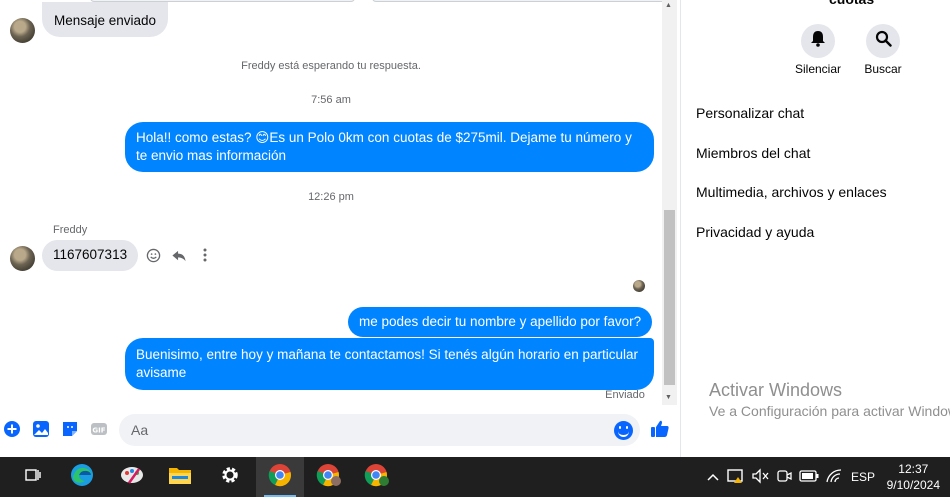 The image size is (950, 497). Describe the element at coordinates (331, 100) in the screenshot. I see `timestamp: 7:56 am` at that location.